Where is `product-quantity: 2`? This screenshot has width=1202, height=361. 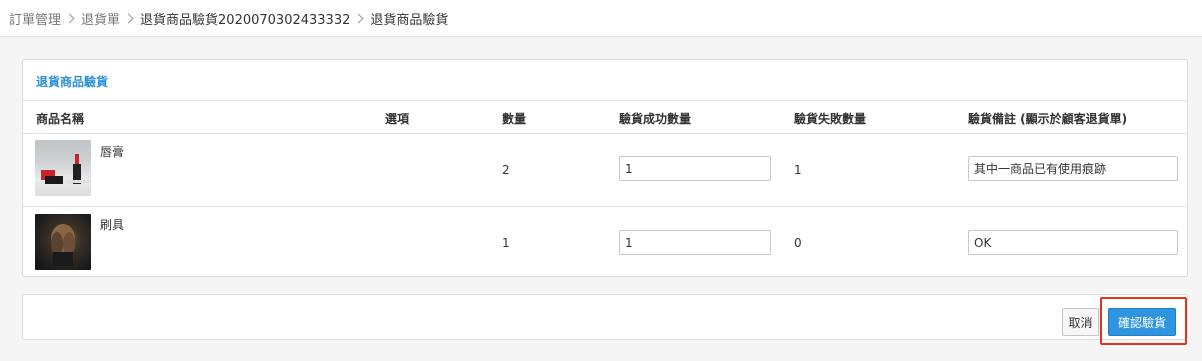 product-quantity: 2 is located at coordinates (506, 170).